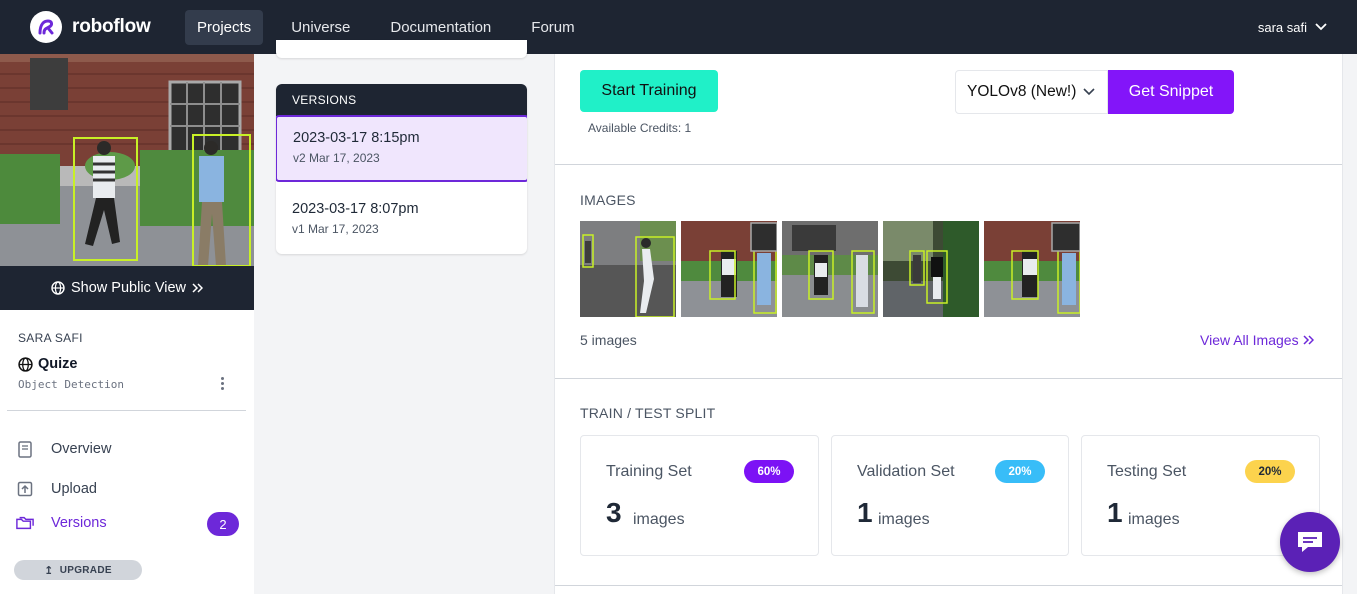 The width and height of the screenshot is (1357, 594). I want to click on upgrade-button: ↥ UPGRADE, so click(78, 570).